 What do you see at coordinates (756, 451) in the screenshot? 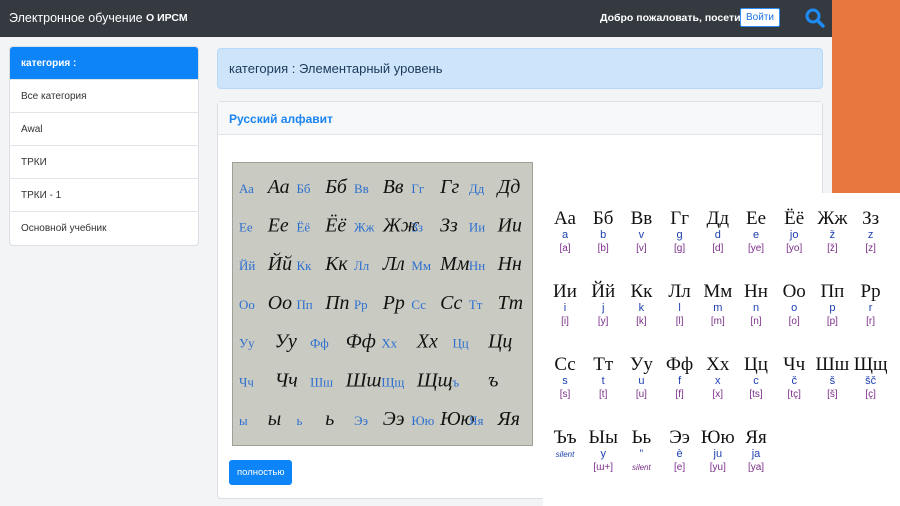
I see `alphabet-cell: Яя ja [ya]` at bounding box center [756, 451].